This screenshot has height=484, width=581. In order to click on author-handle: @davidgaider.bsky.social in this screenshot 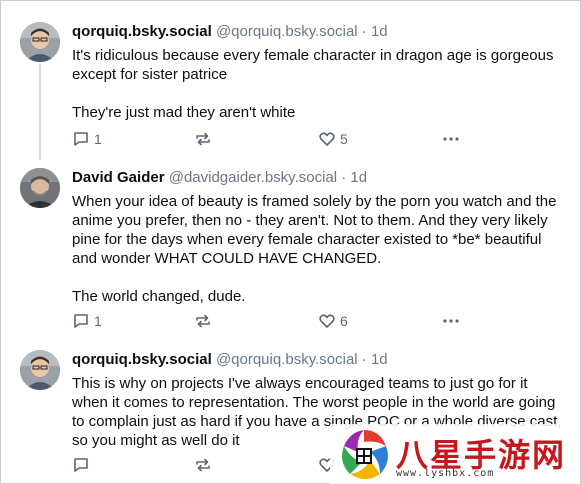, I will do `click(253, 177)`.